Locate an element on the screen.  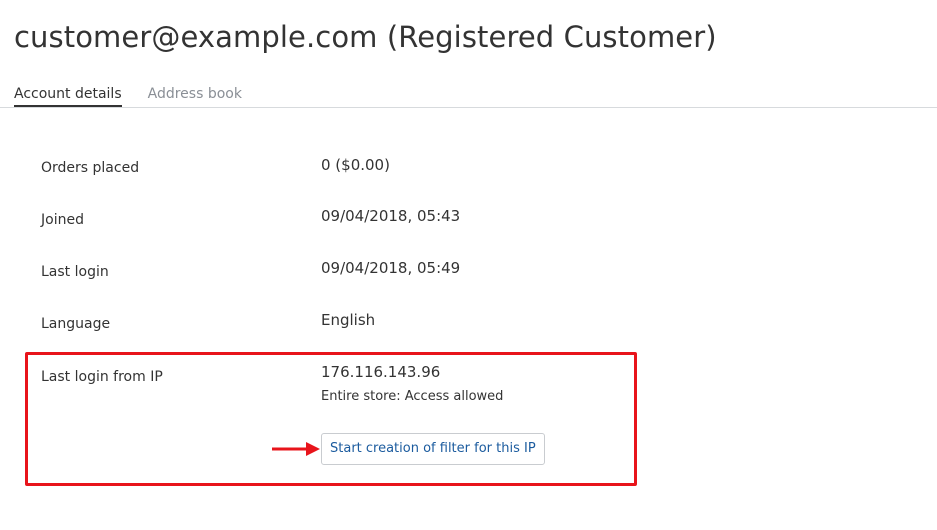
access-status-text: Entire store: Access allowed is located at coordinates (412, 396).